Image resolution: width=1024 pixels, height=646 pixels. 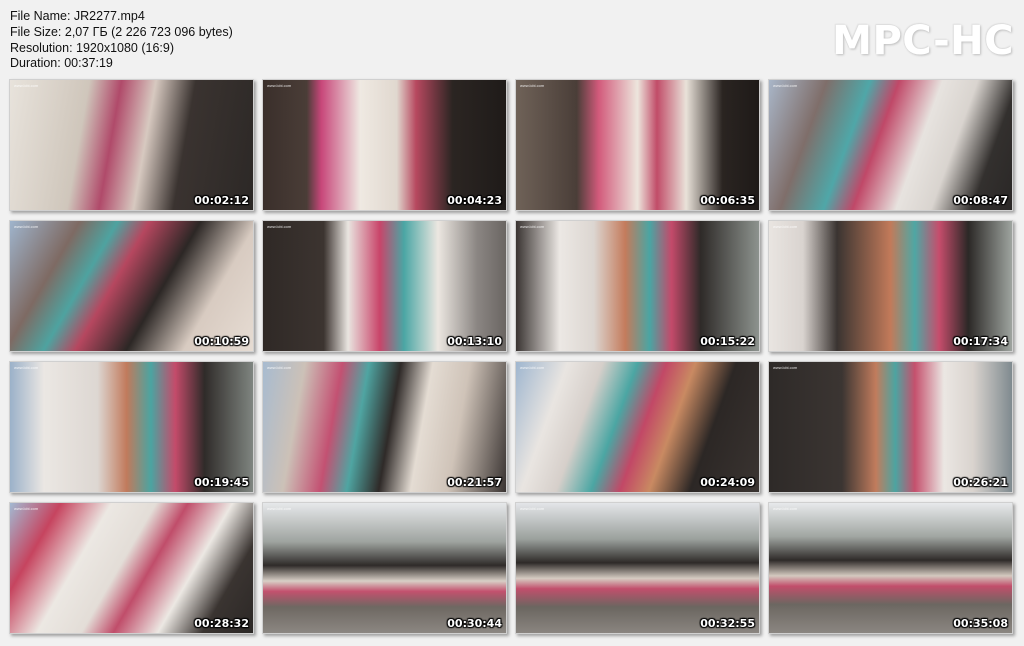 I want to click on timestamp: 00:28:32, so click(x=221, y=623).